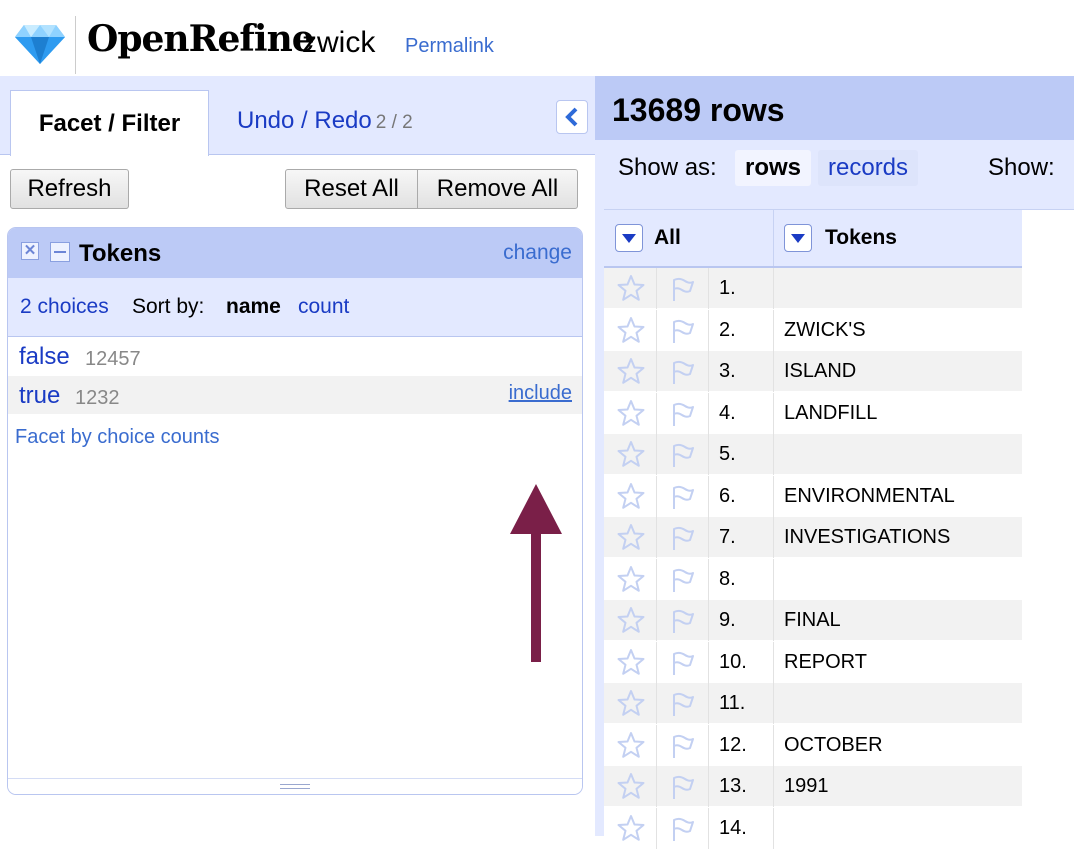  I want to click on show-label: Show:, so click(1021, 167).